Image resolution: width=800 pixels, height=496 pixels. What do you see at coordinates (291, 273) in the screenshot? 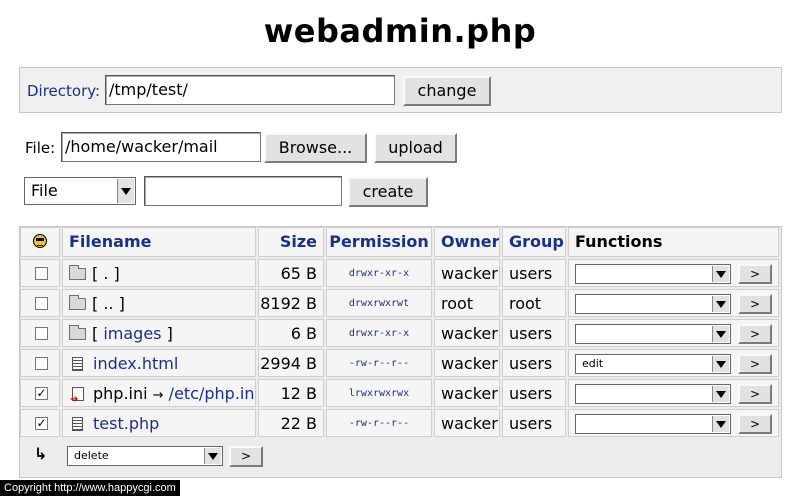
I see `size-cell: 65 B` at bounding box center [291, 273].